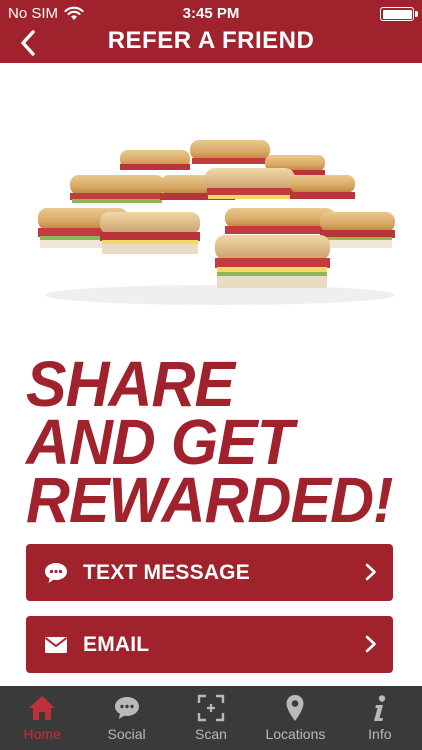 This screenshot has width=422, height=750. I want to click on map-pin-icon, so click(295, 708).